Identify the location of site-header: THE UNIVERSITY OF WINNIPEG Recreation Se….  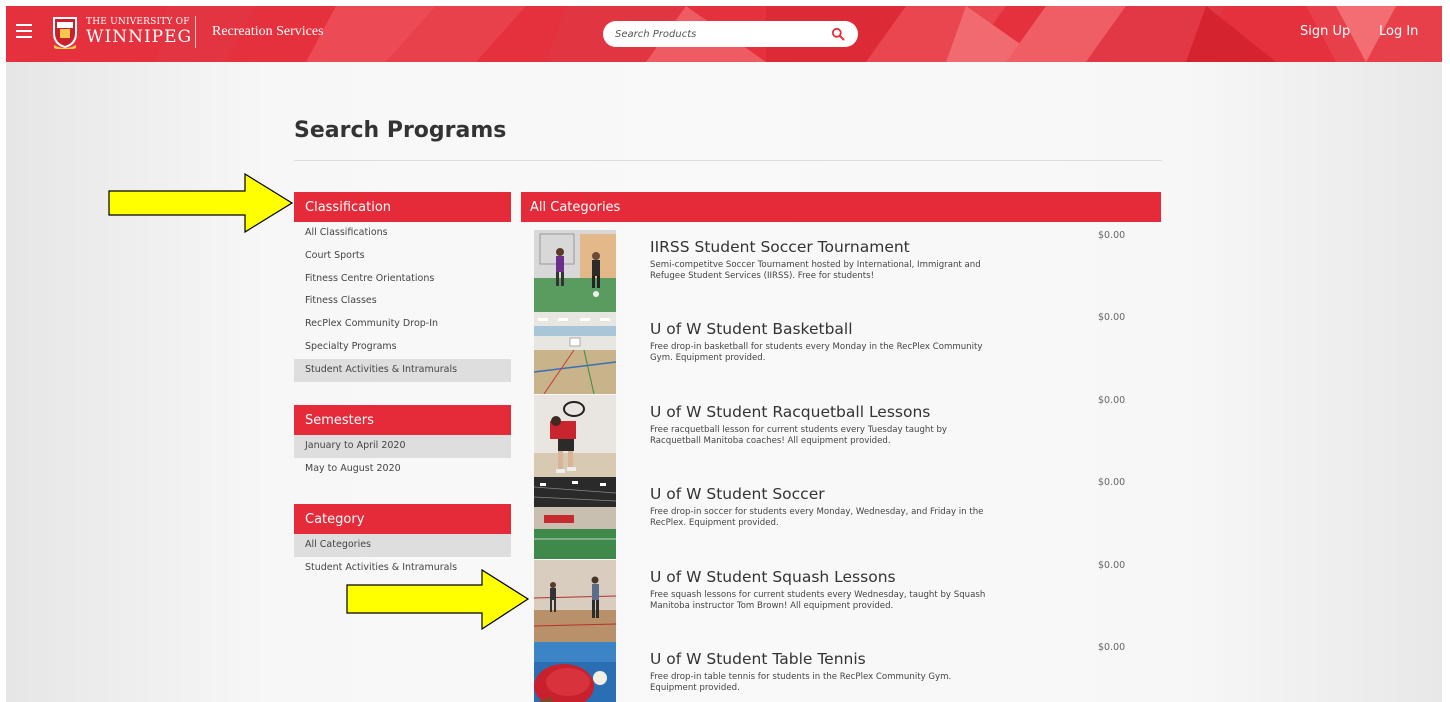
(724, 34).